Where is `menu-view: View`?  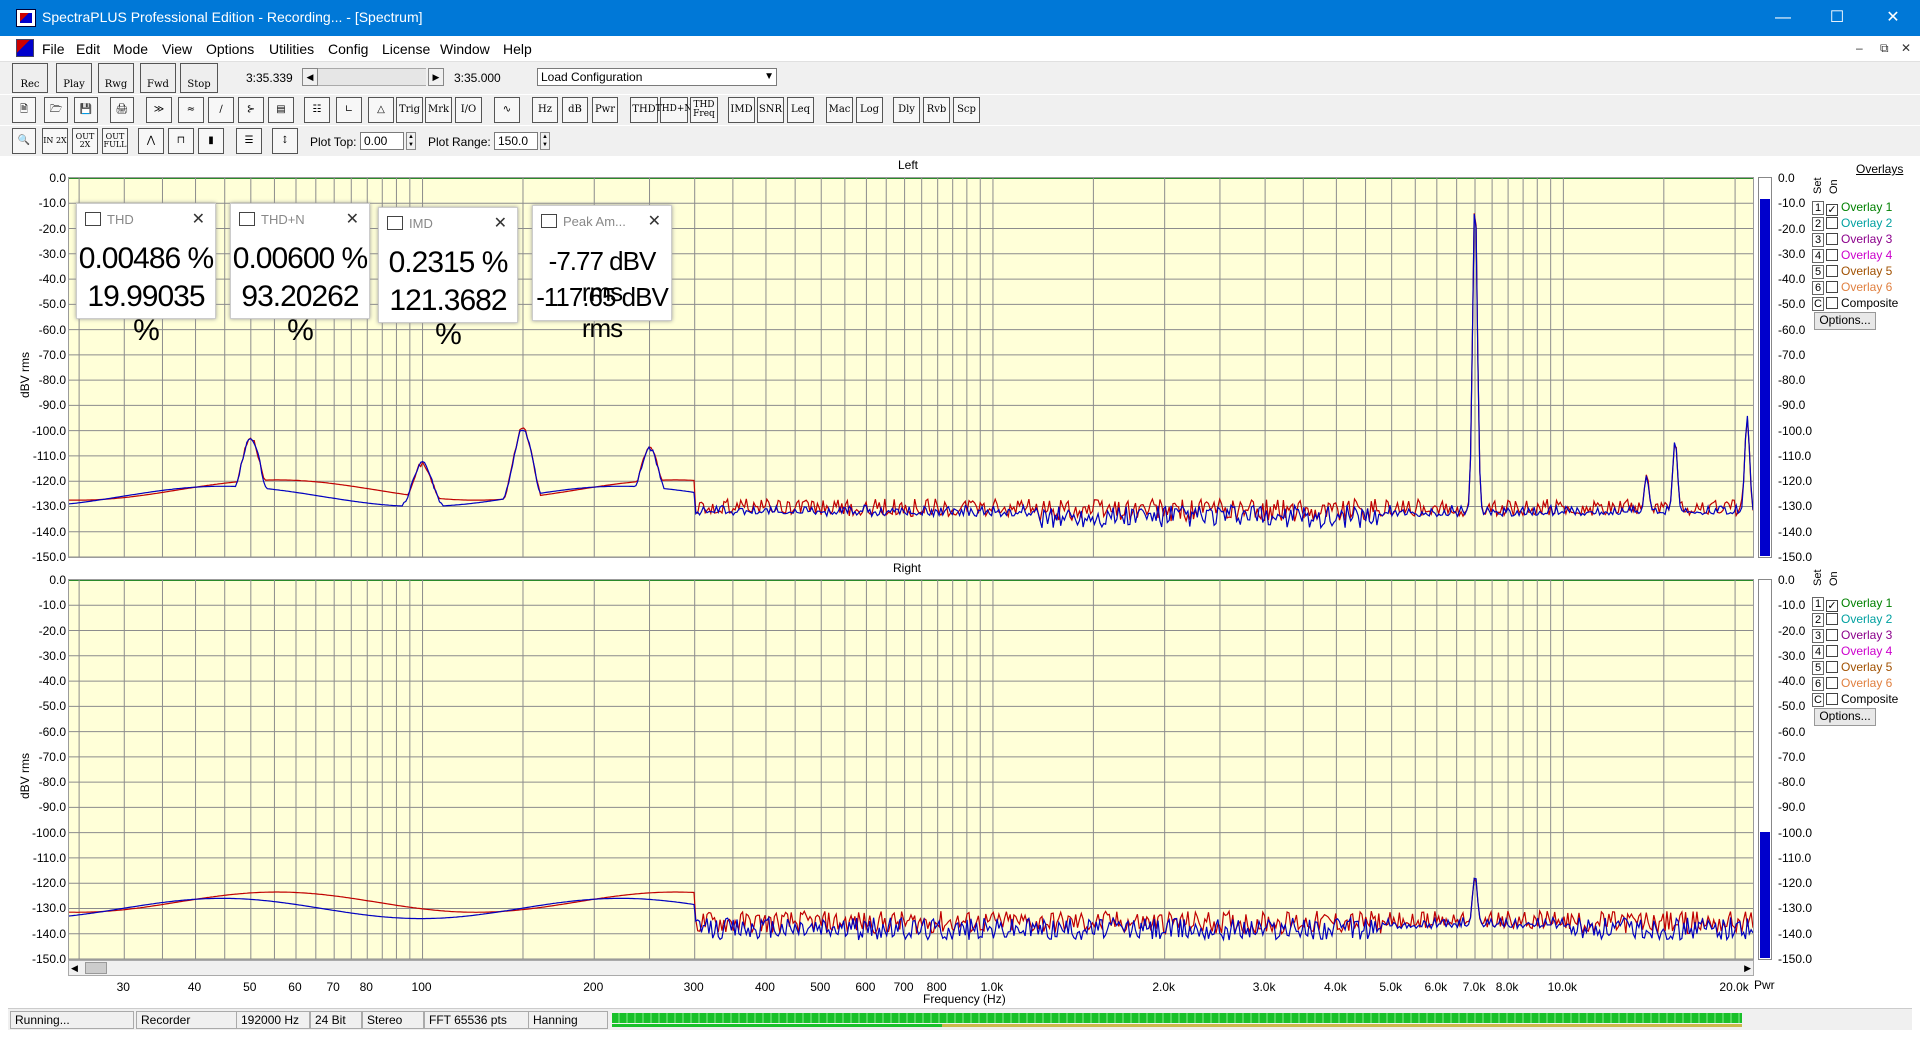 menu-view: View is located at coordinates (177, 49).